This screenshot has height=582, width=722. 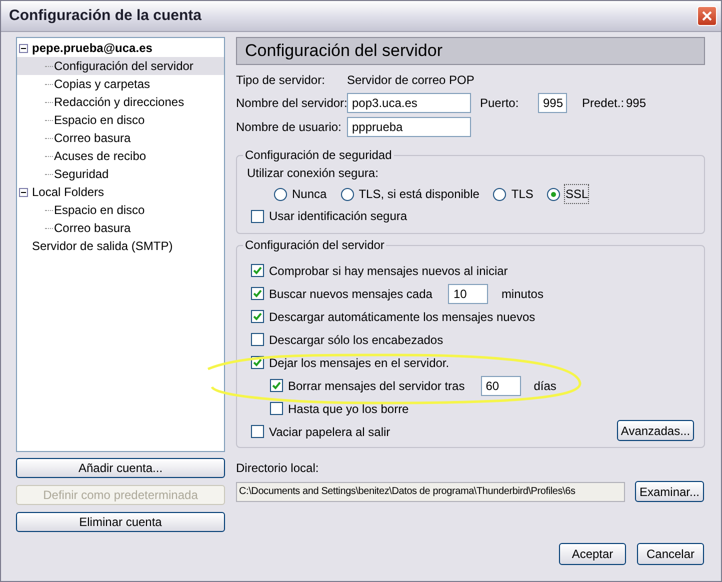 I want to click on account-button: Eliminar cuenta, so click(x=120, y=522).